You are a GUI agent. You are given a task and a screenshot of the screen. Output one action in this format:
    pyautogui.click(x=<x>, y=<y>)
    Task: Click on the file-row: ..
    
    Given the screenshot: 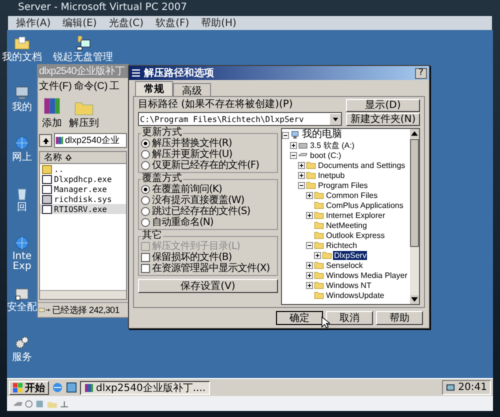 What is the action you would take?
    pyautogui.click(x=83, y=169)
    